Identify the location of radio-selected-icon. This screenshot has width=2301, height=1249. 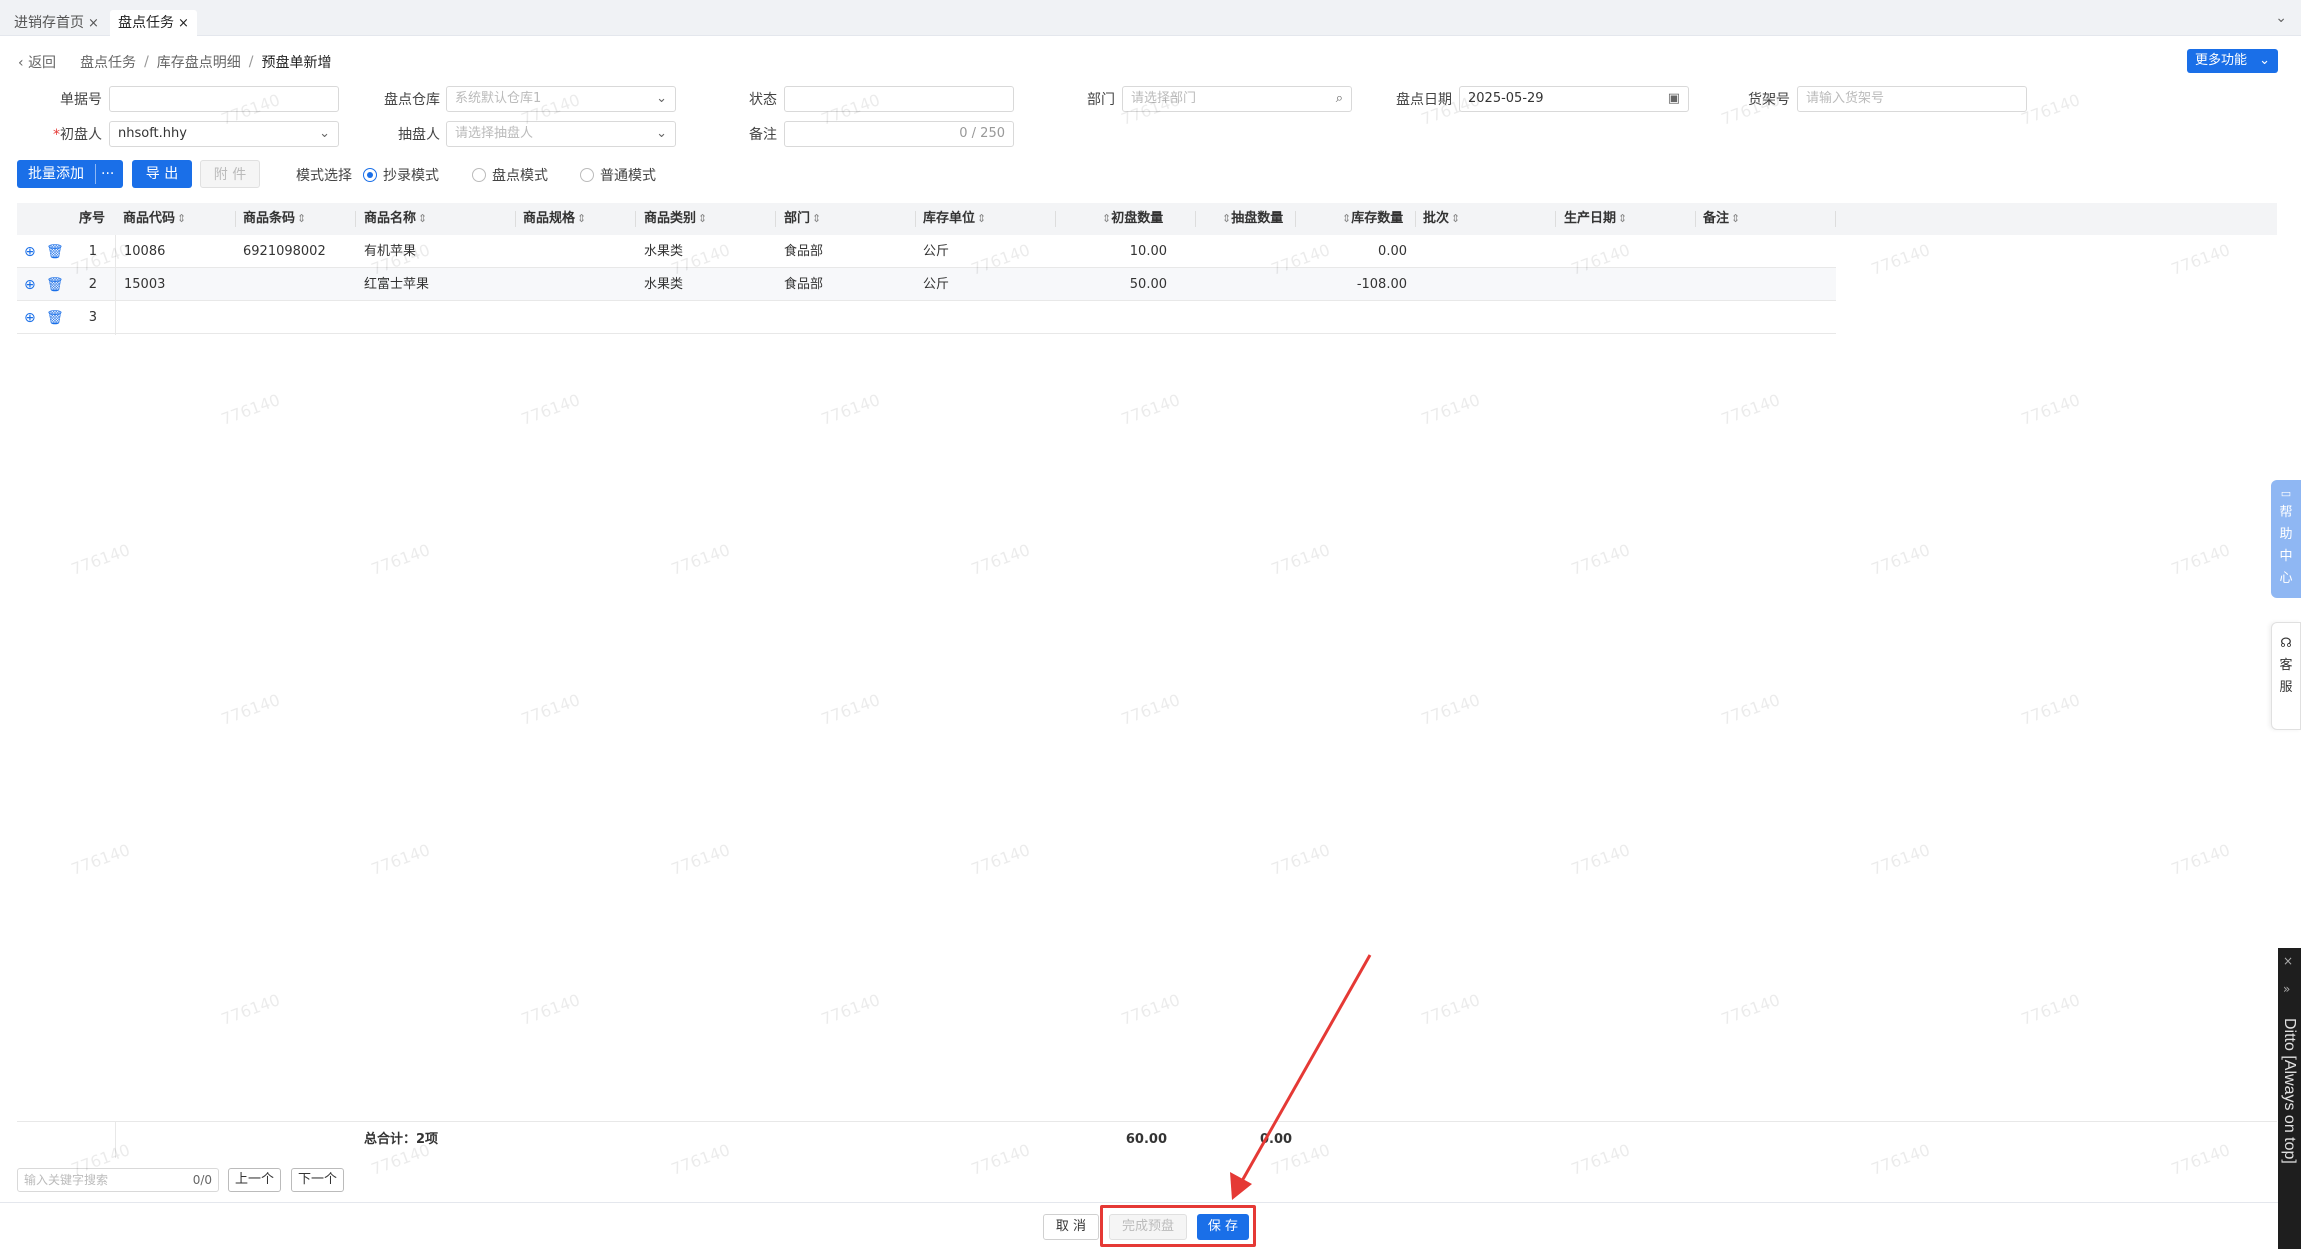
(370, 175).